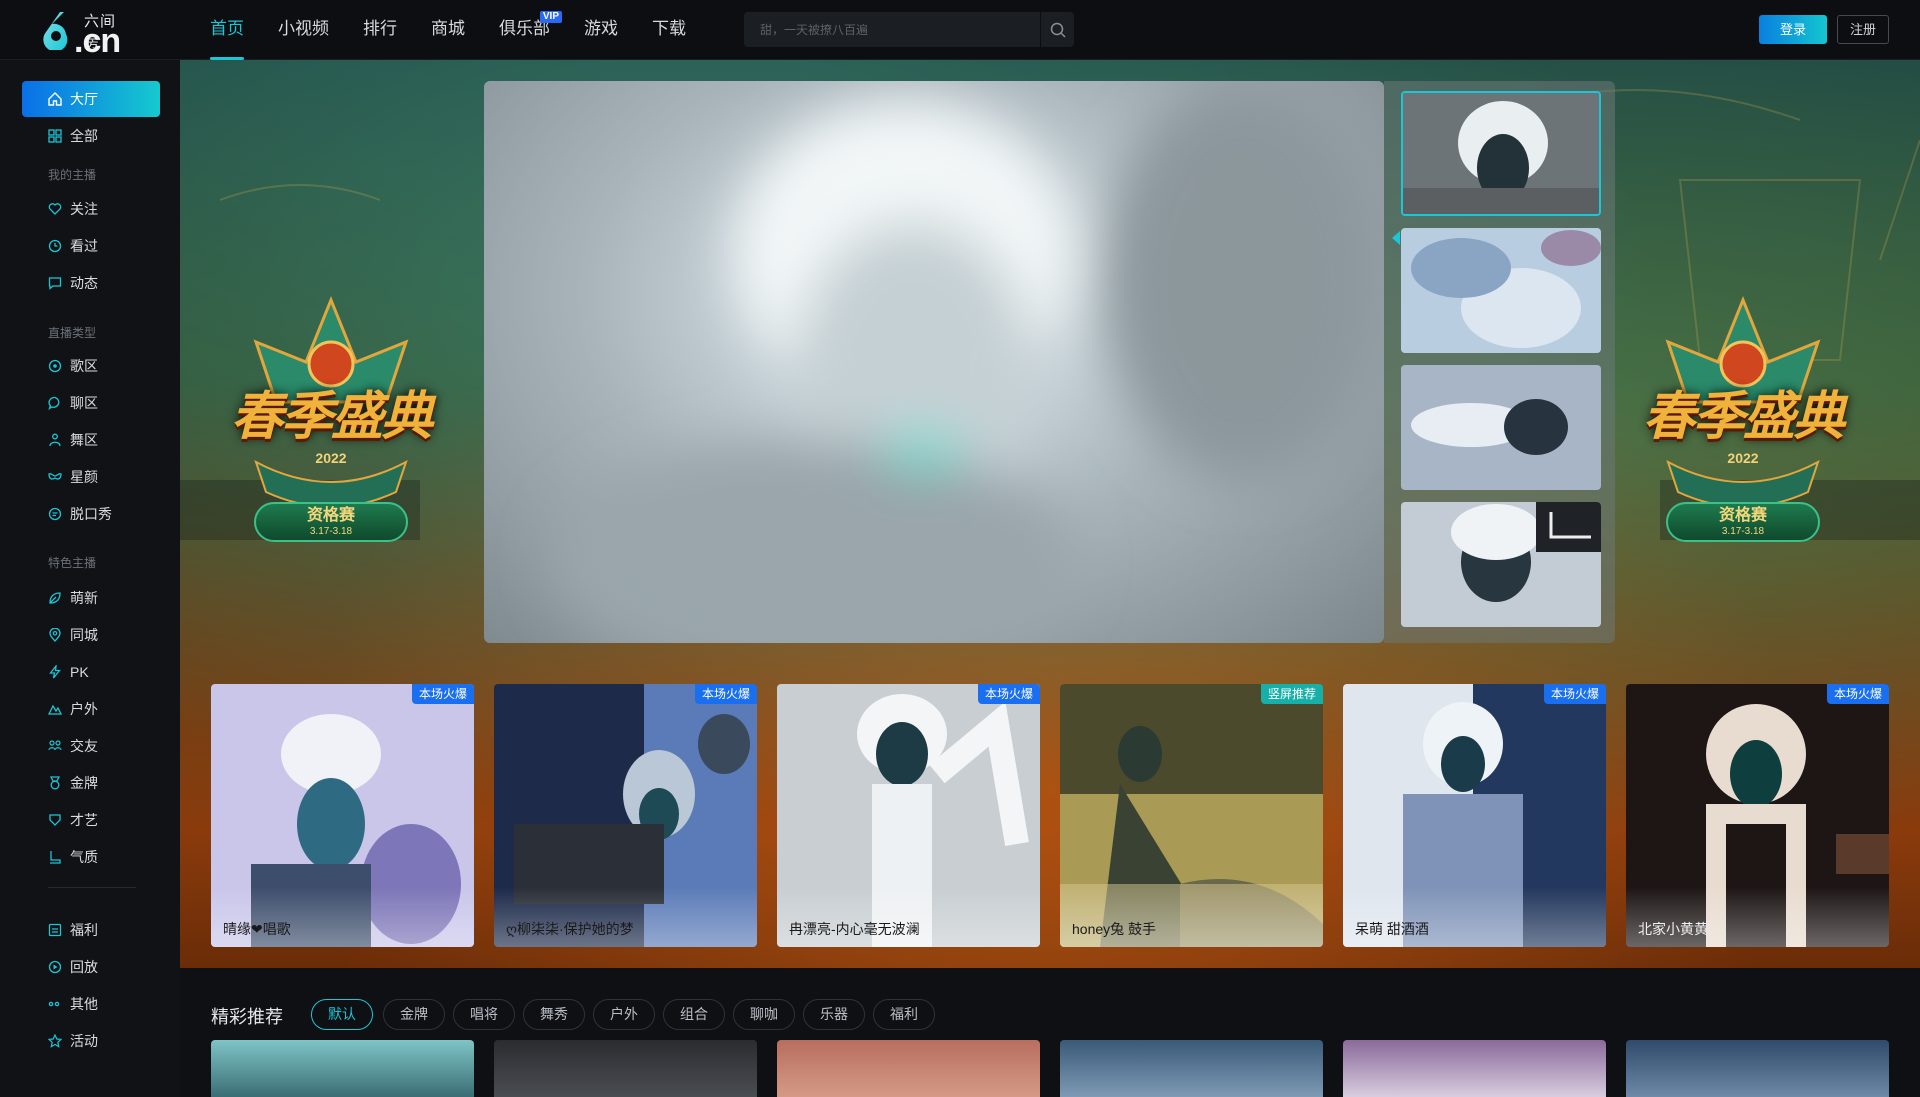 Image resolution: width=1920 pixels, height=1097 pixels. I want to click on sidebar-item-follow: 关注, so click(91, 209).